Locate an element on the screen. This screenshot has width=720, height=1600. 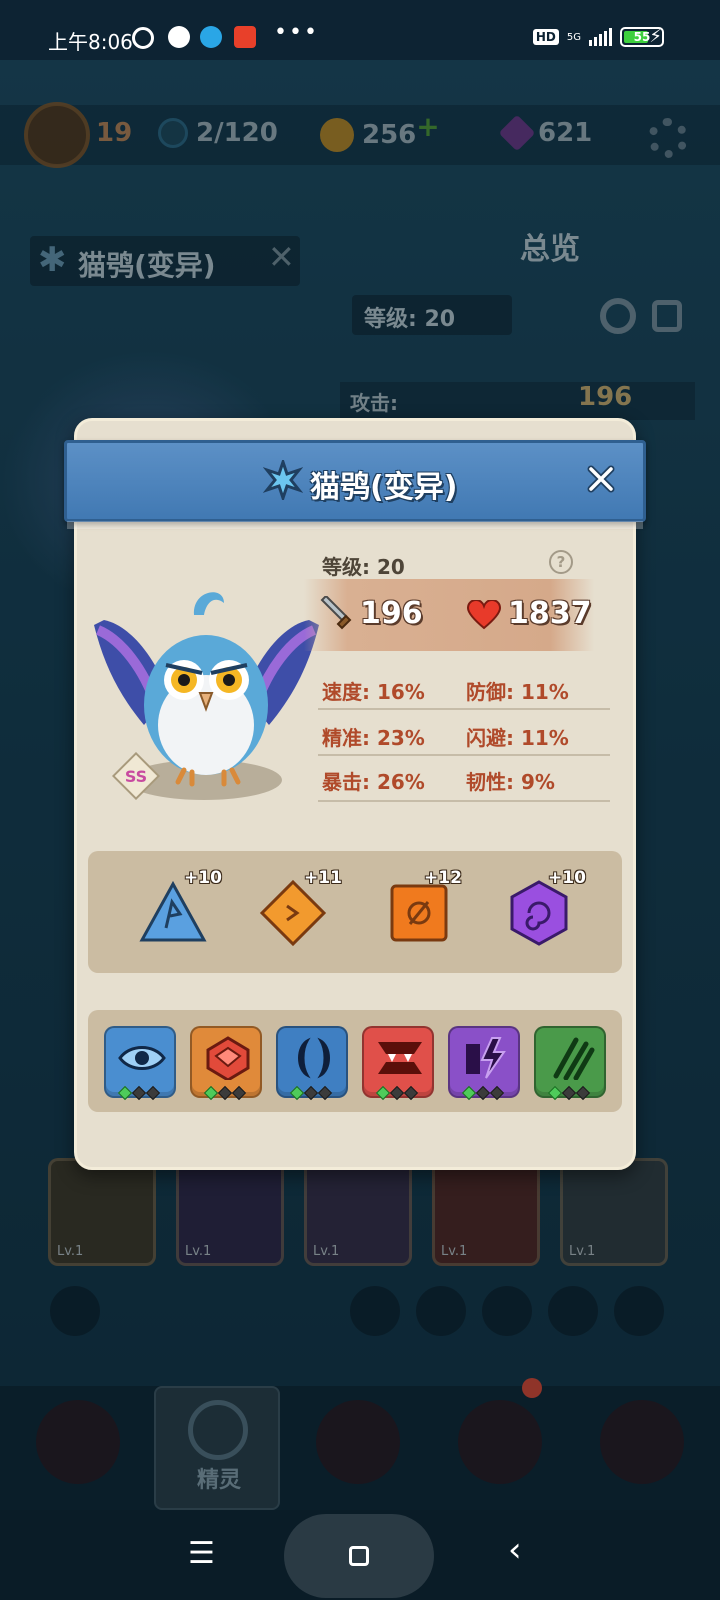
sword-icon is located at coordinates (336, 613).